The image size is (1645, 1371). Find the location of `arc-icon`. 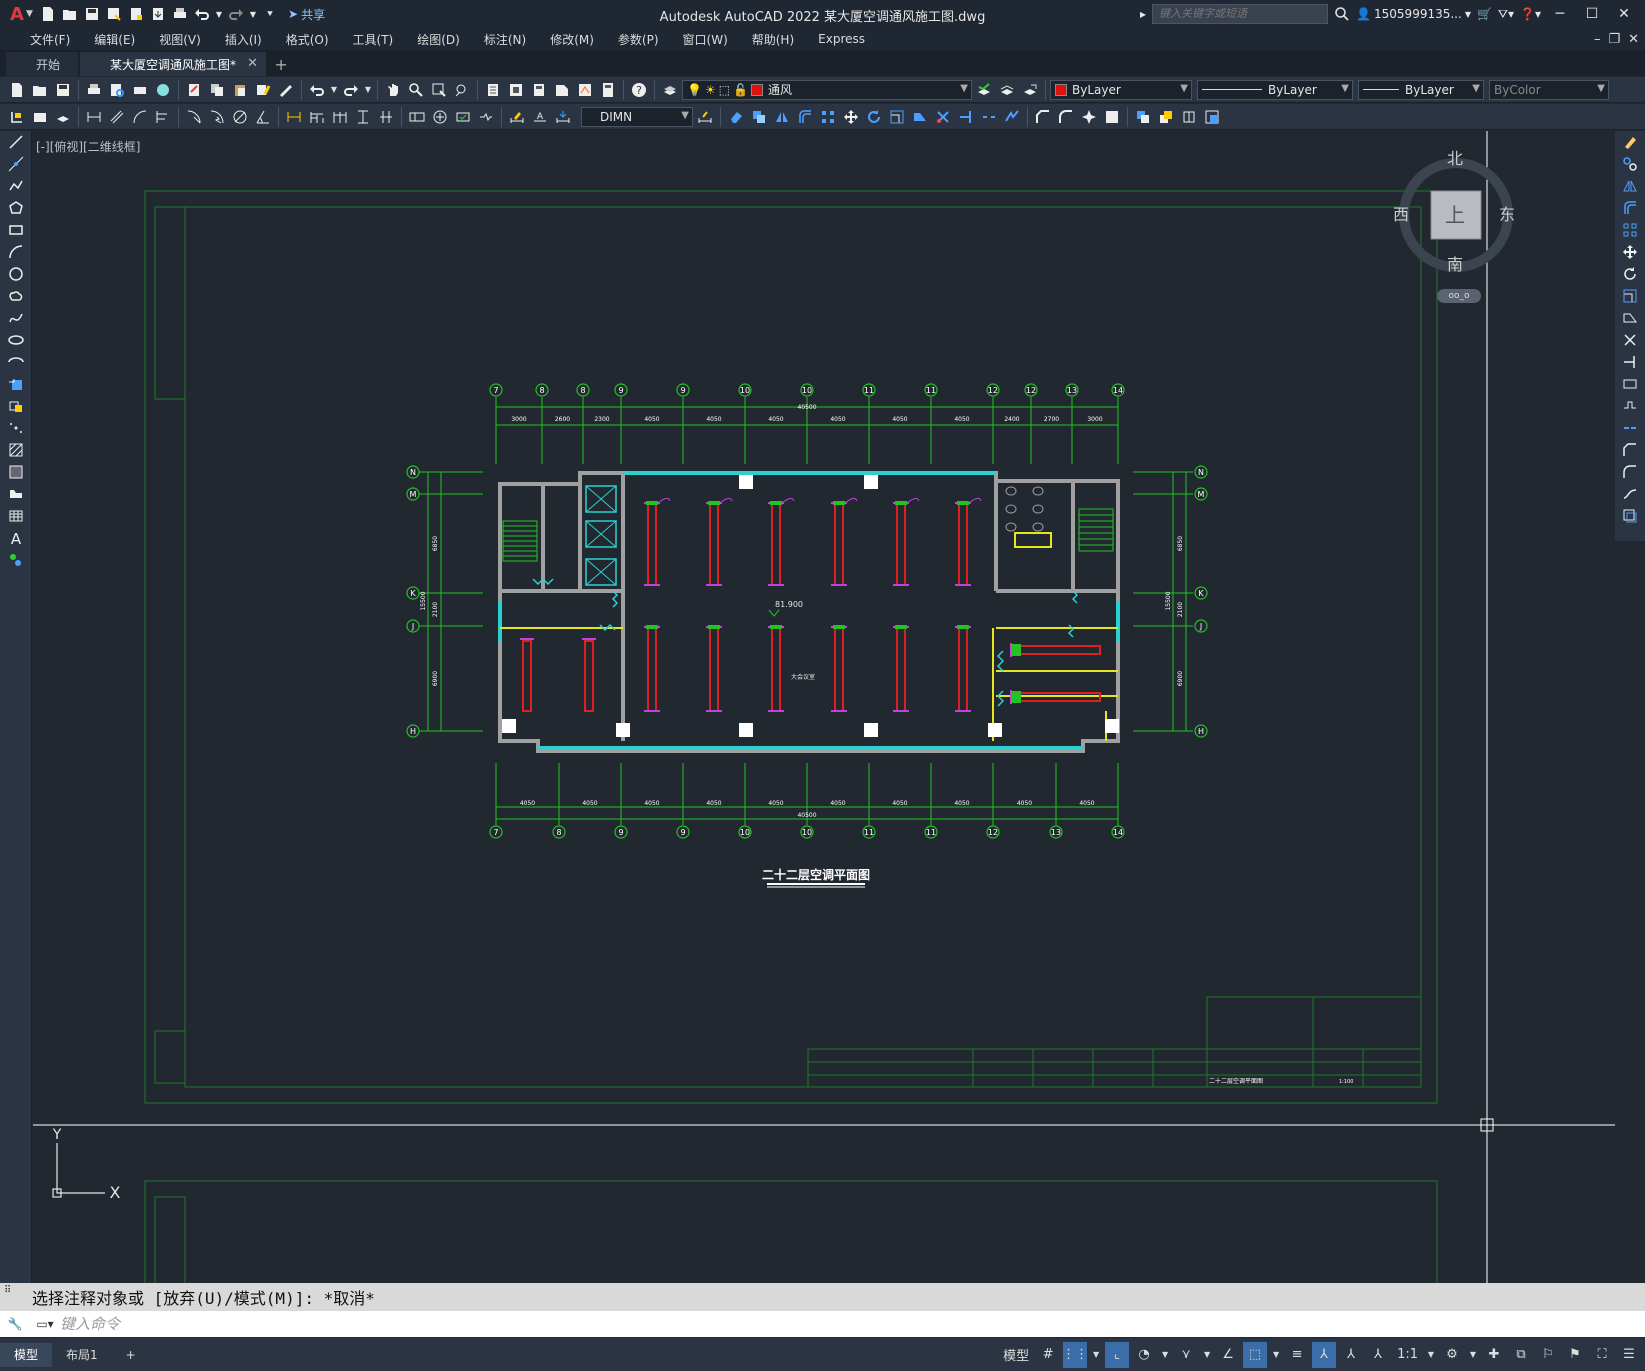

arc-icon is located at coordinates (16, 252).